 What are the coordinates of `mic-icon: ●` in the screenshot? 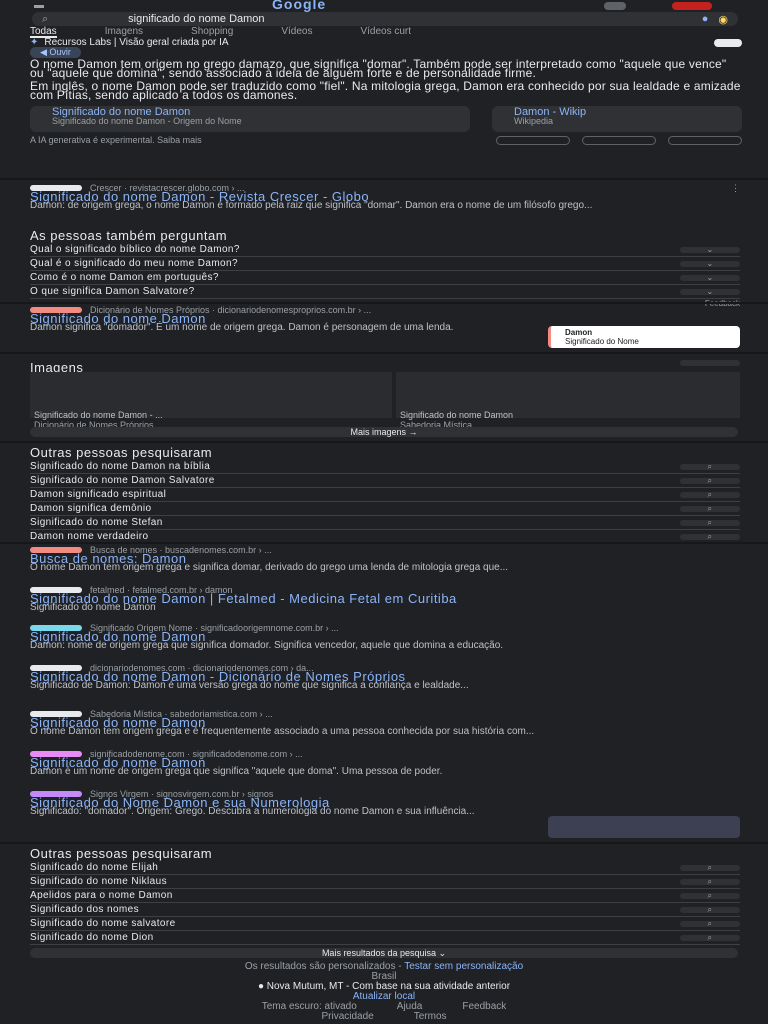 It's located at (705, 19).